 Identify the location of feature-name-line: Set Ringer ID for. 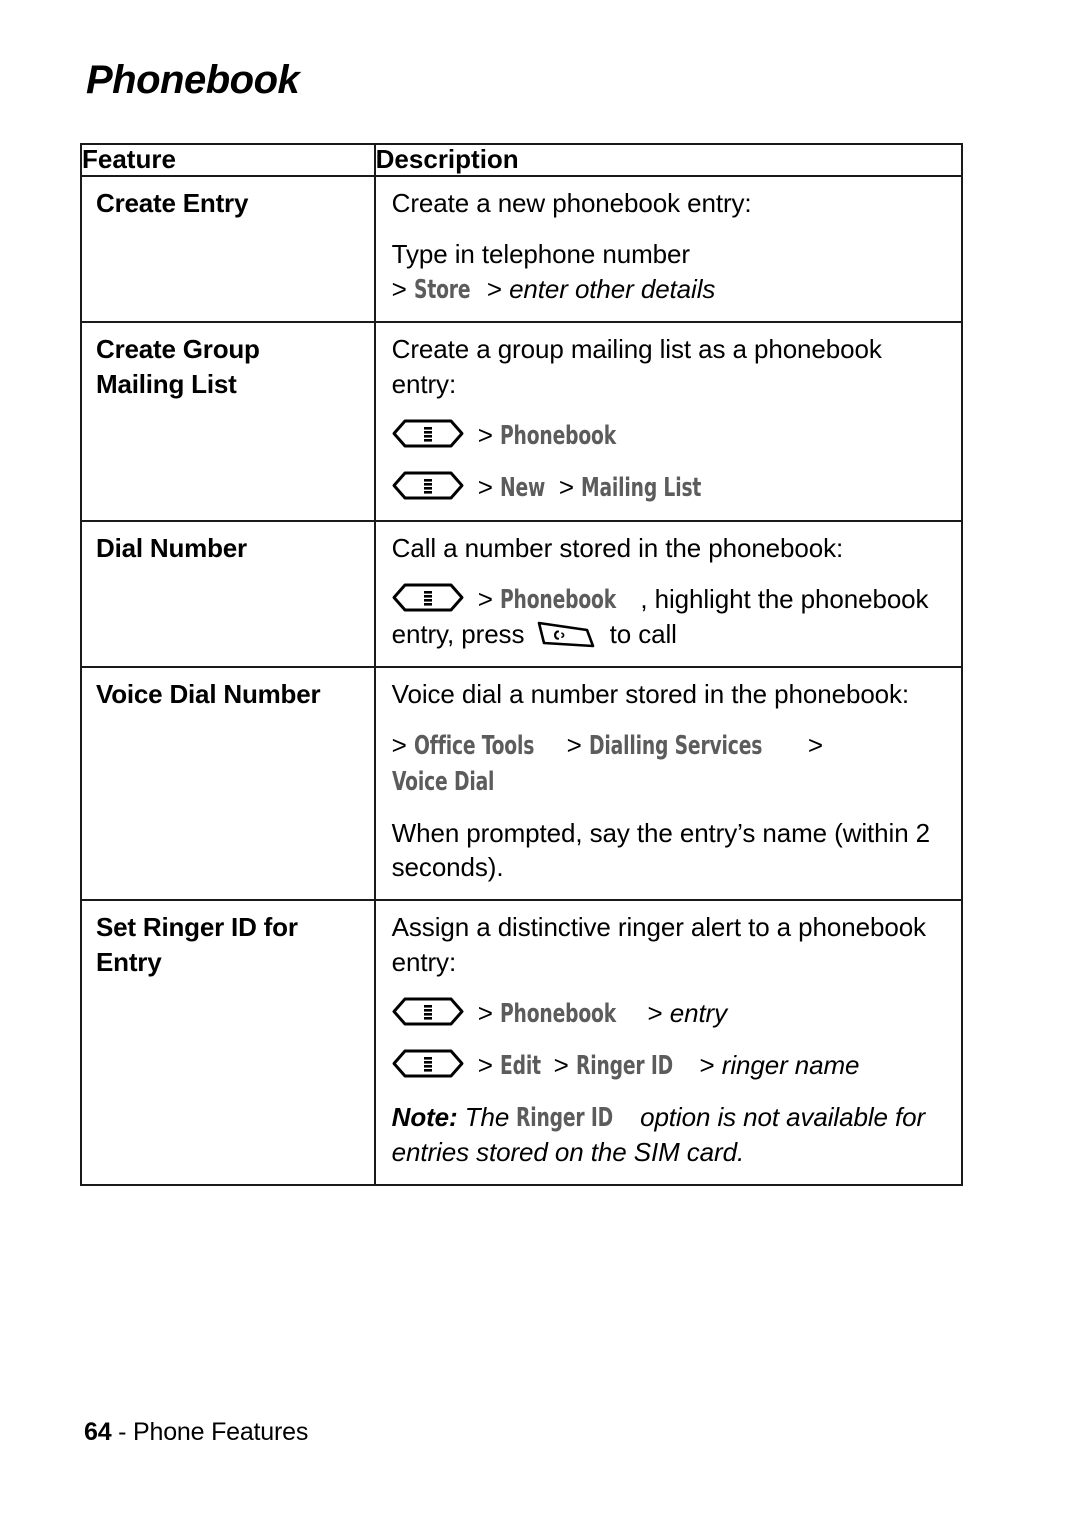
(197, 927).